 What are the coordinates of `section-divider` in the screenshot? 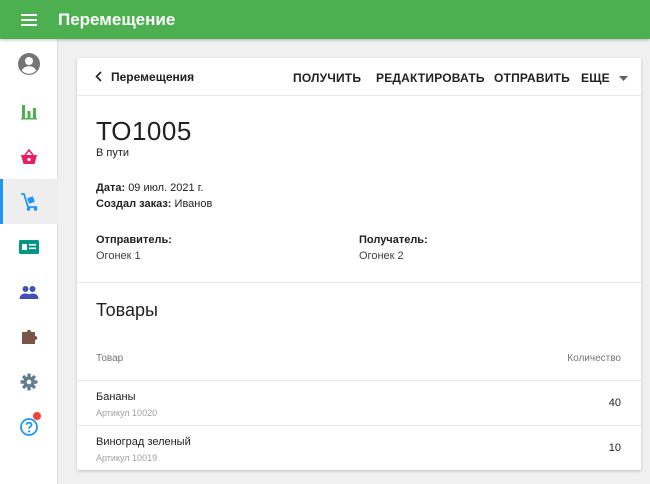 It's located at (359, 282).